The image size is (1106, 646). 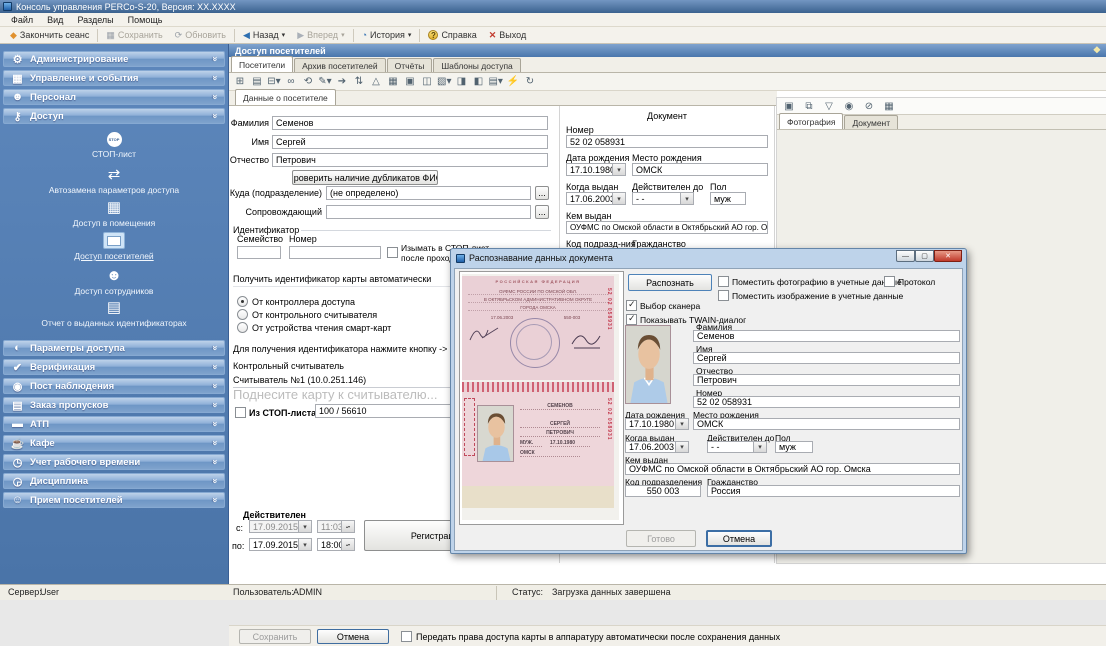 I want to click on photo-toolbar-icon: ◉, so click(x=849, y=106).